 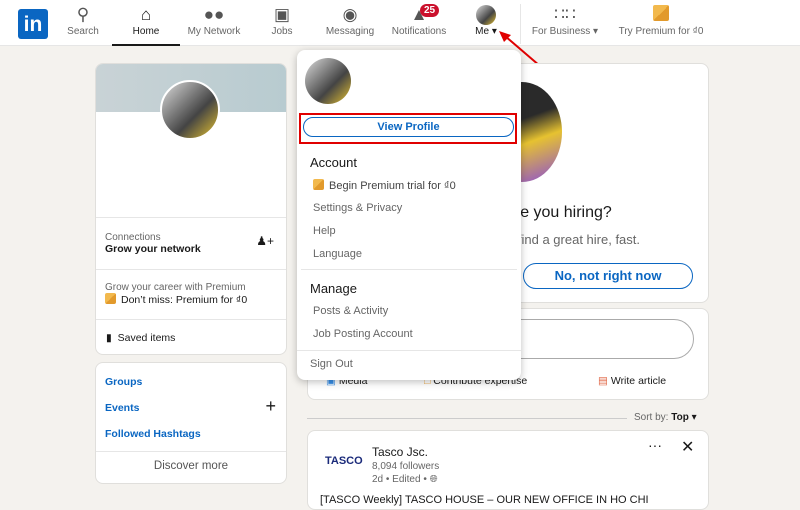 I want to click on posts-activity-link: Posts & Activity, so click(x=350, y=311).